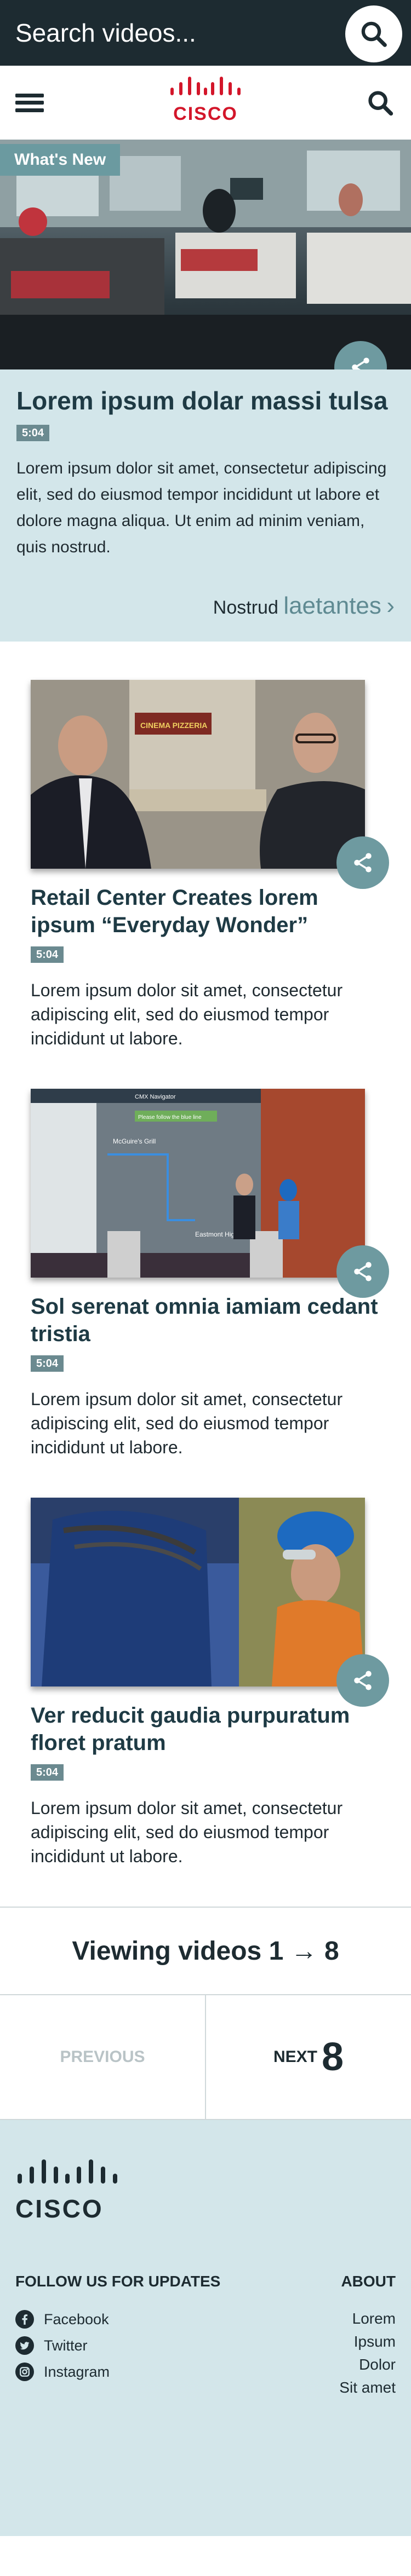 The image size is (411, 2576). Describe the element at coordinates (332, 2057) in the screenshot. I see `next-number: 8` at that location.